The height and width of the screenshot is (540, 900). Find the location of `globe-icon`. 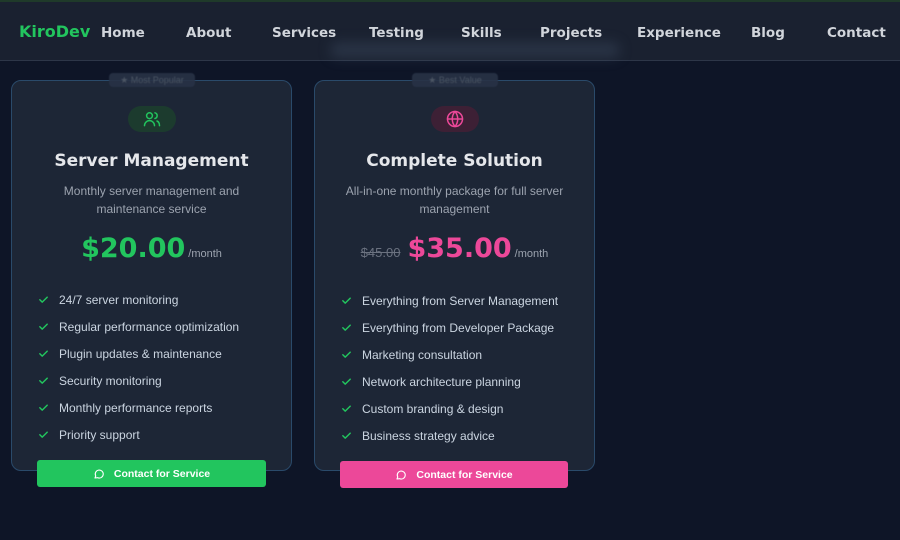

globe-icon is located at coordinates (455, 119).